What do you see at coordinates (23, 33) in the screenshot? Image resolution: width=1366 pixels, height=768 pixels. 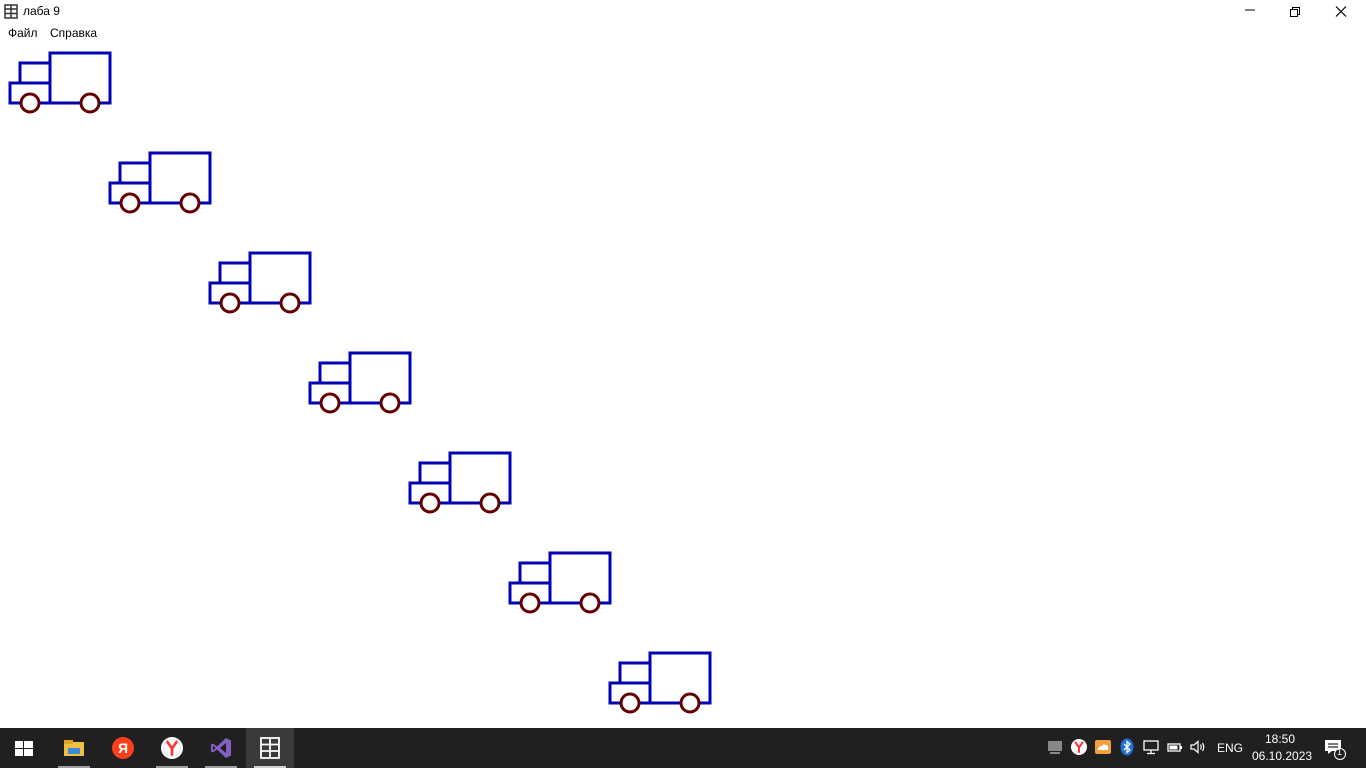 I see `menu-file: Файл` at bounding box center [23, 33].